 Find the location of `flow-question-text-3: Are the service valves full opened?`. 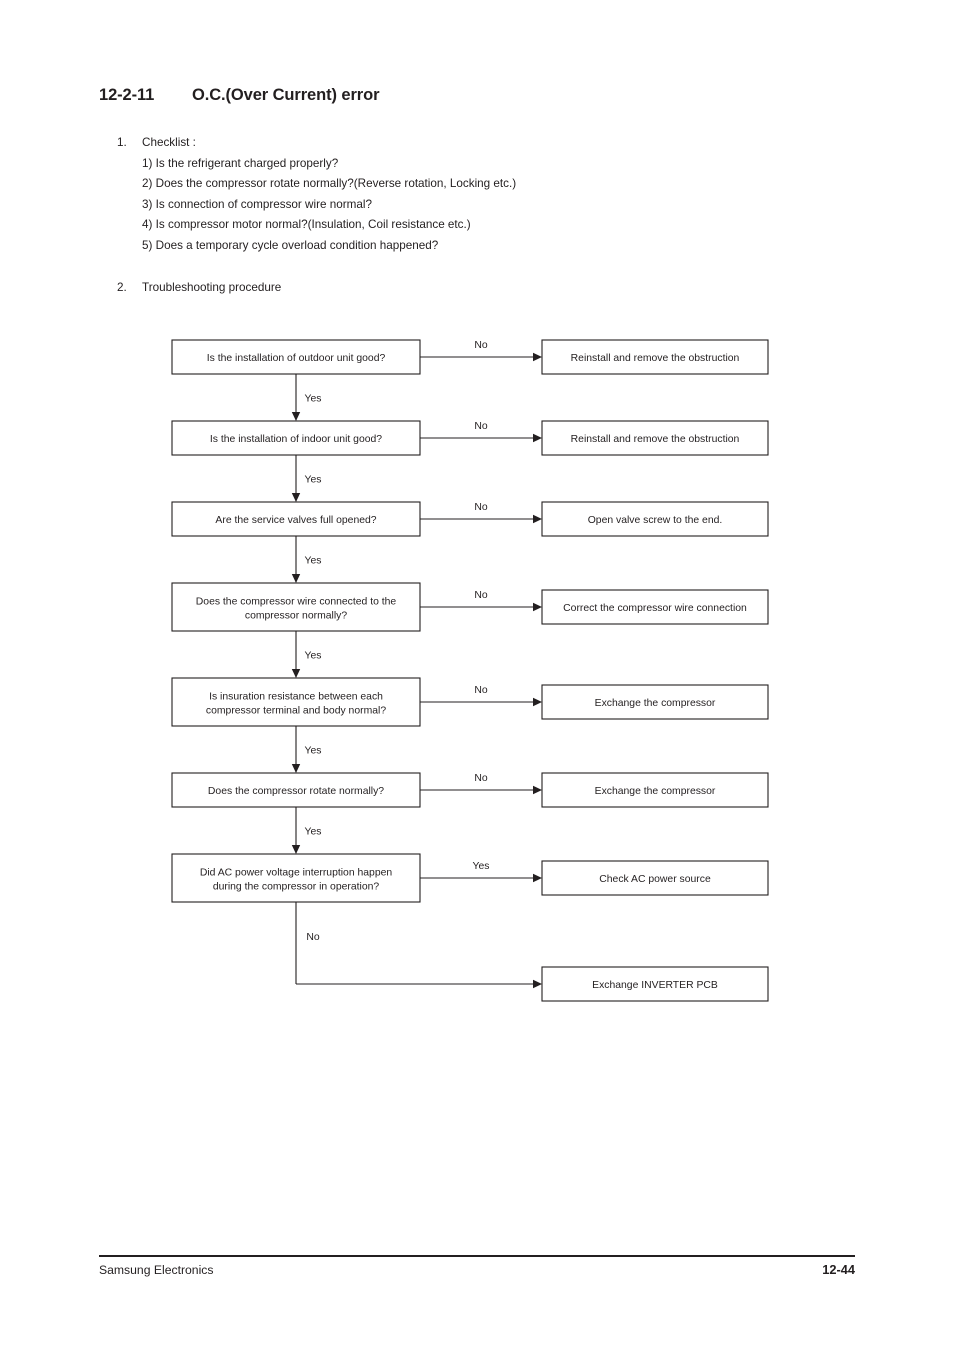

flow-question-text-3: Are the service valves full opened? is located at coordinates (295, 520).